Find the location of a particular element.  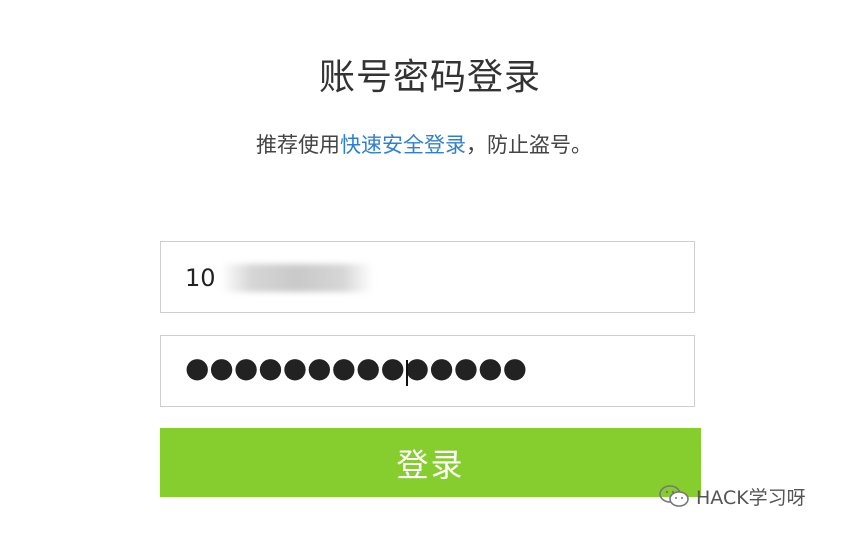

watermark-text: HACK学习呀 is located at coordinates (751, 497).